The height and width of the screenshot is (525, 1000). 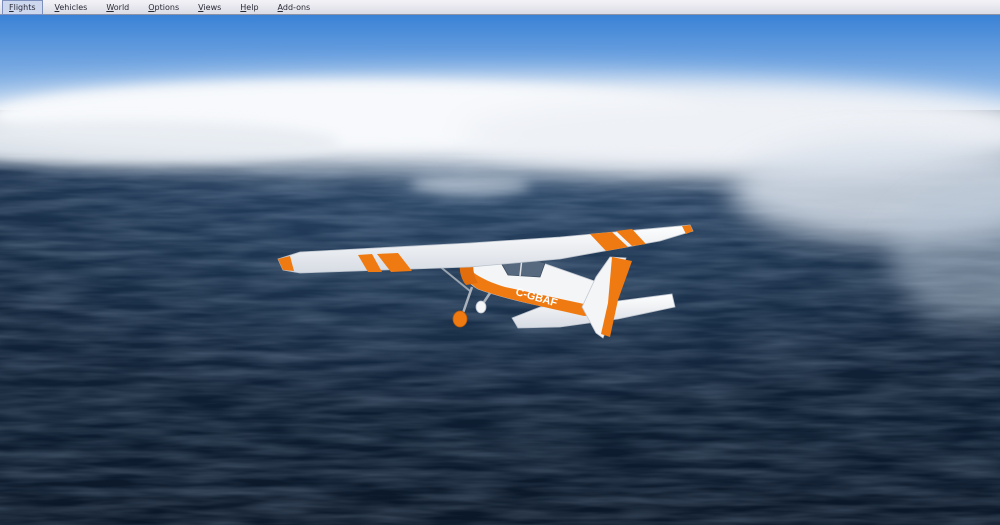 I want to click on menu-add-ons: Add-ons, so click(x=294, y=7).